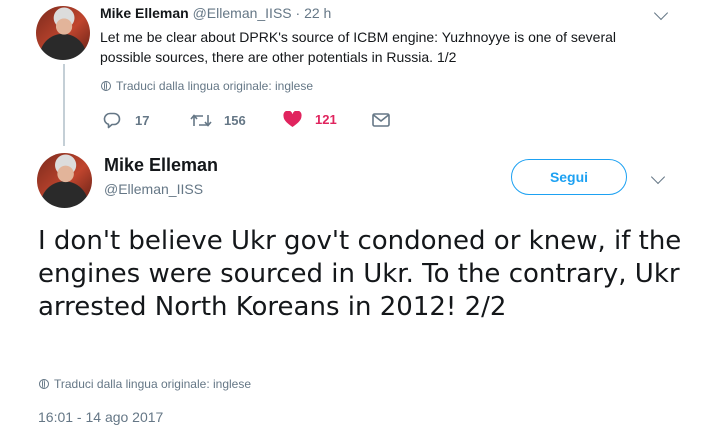 The image size is (704, 433). I want to click on retweet-icon, so click(201, 120).